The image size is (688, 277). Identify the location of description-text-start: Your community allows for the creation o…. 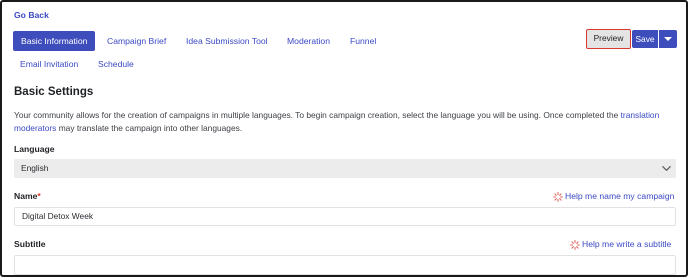
(316, 115).